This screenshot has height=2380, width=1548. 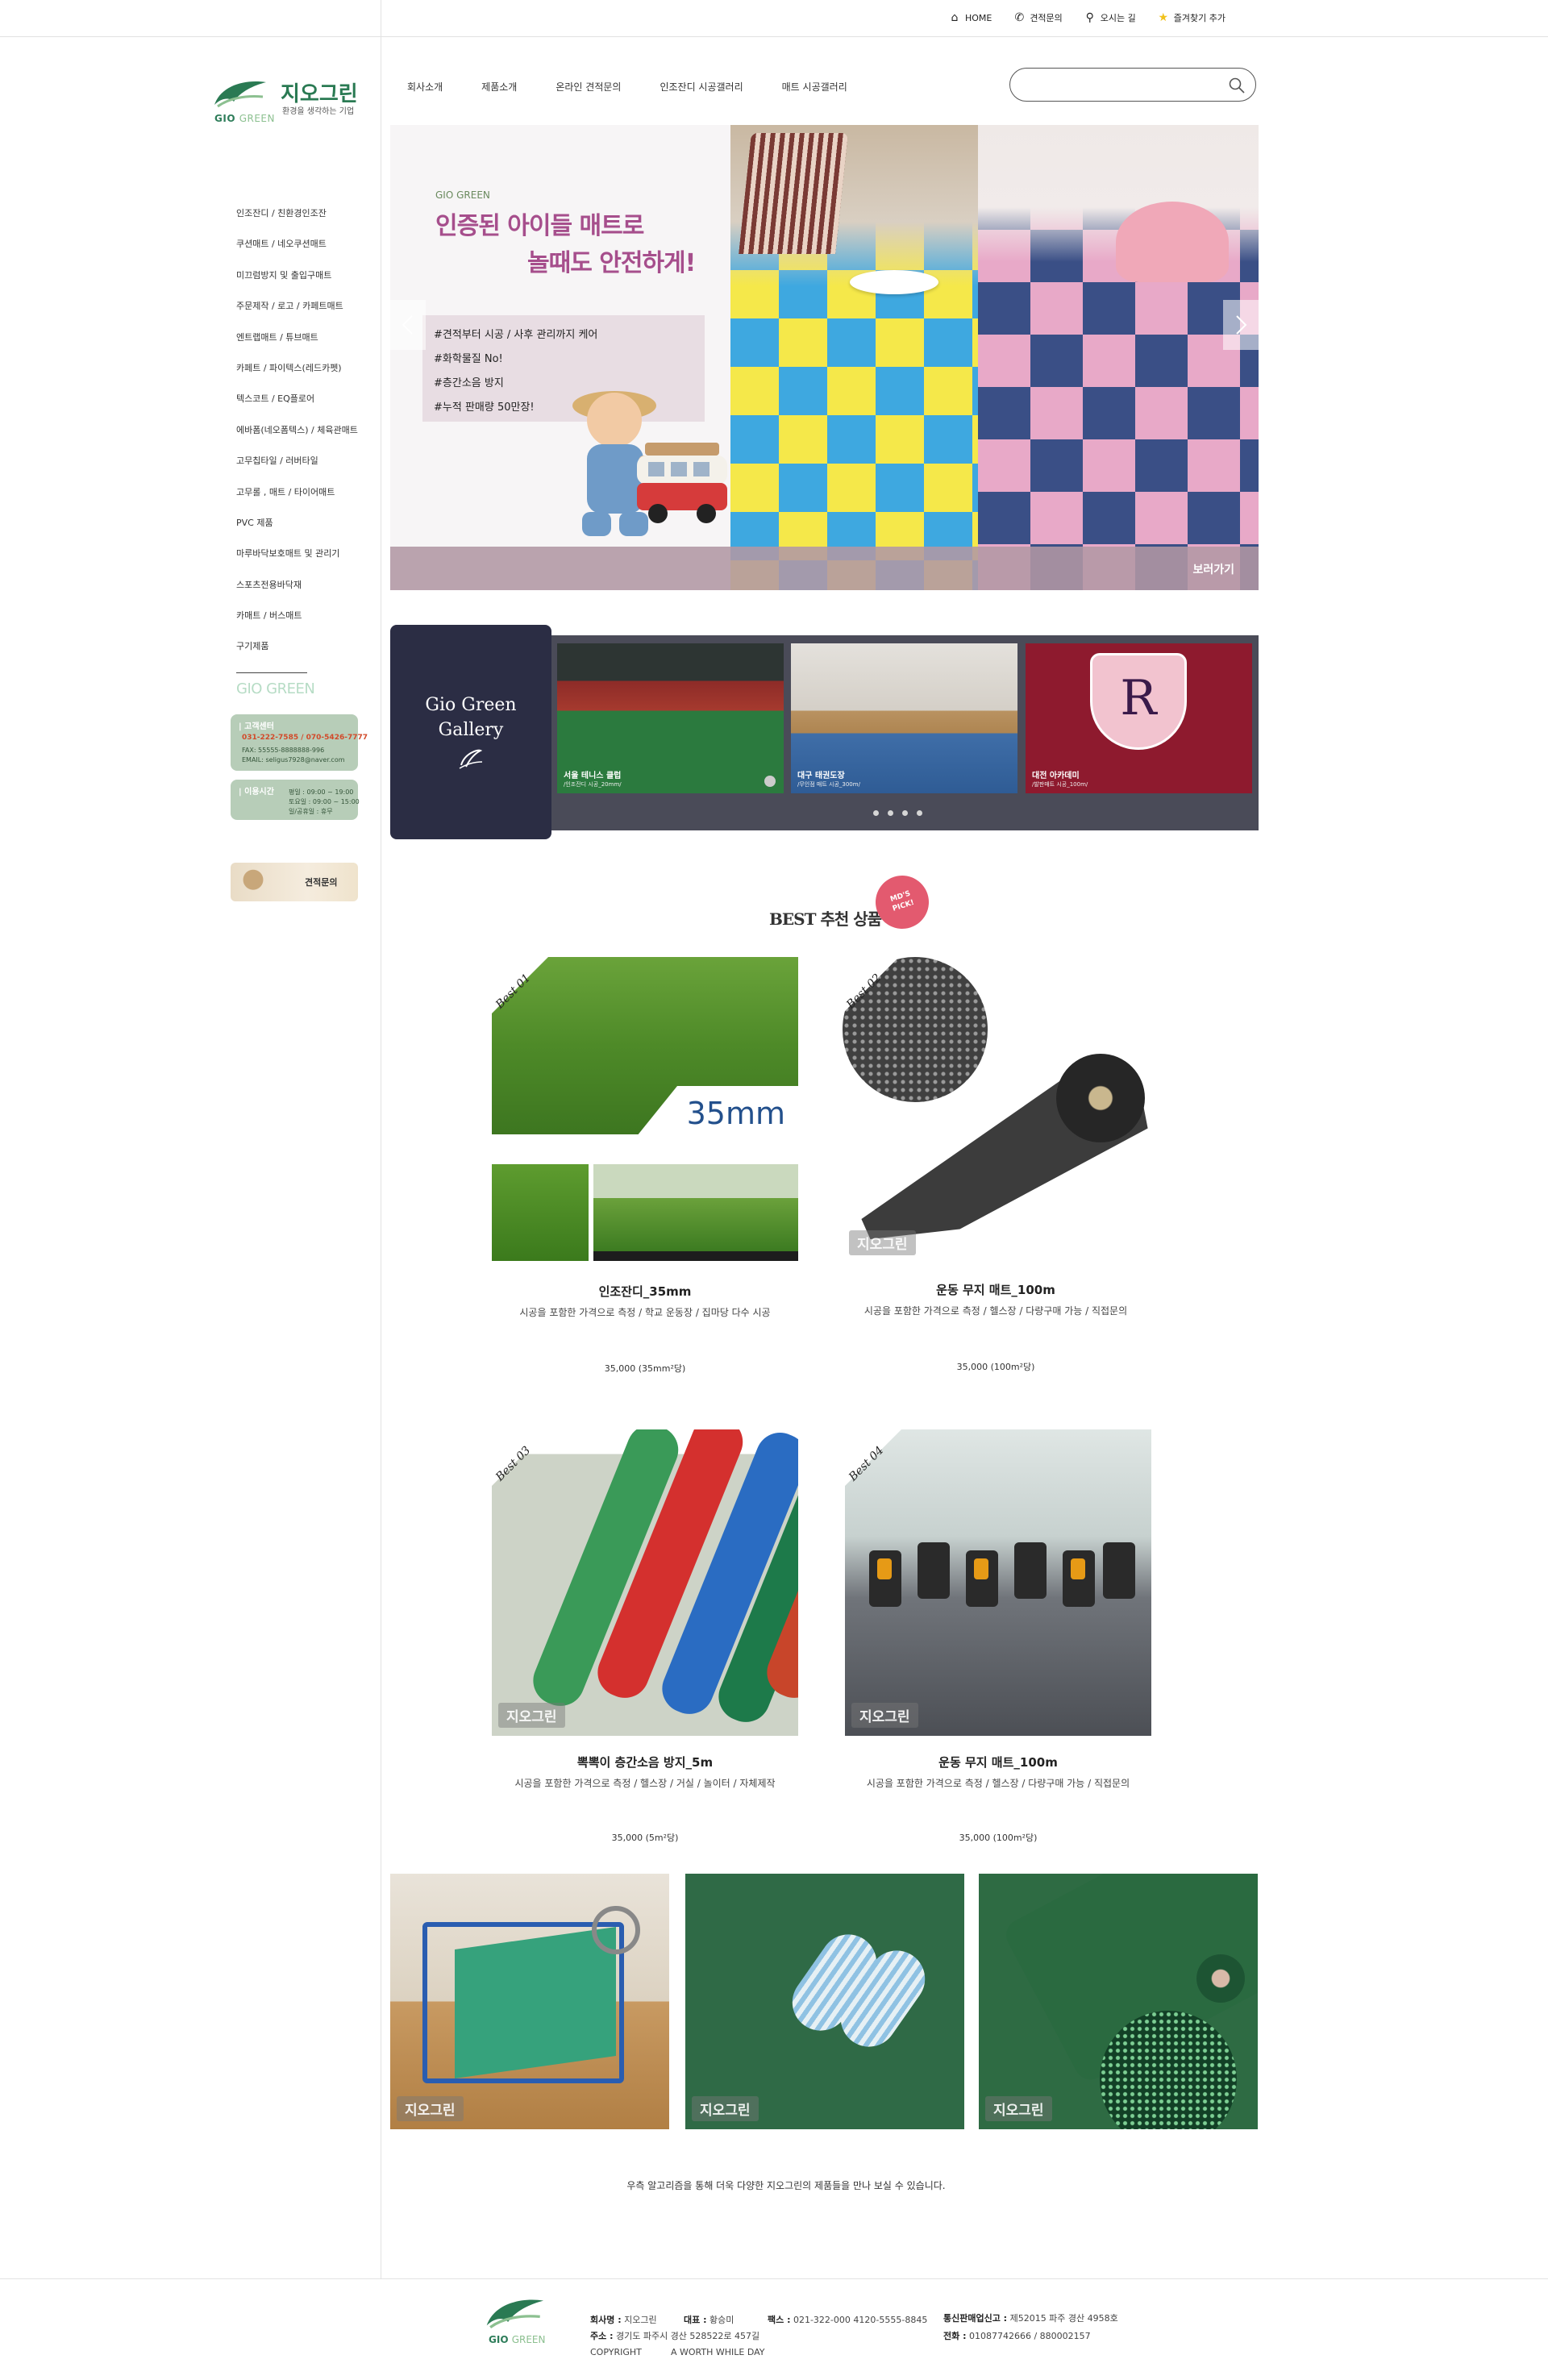 I want to click on gallery-card-sub: /인조잔디 시공_20mm/, so click(x=593, y=784).